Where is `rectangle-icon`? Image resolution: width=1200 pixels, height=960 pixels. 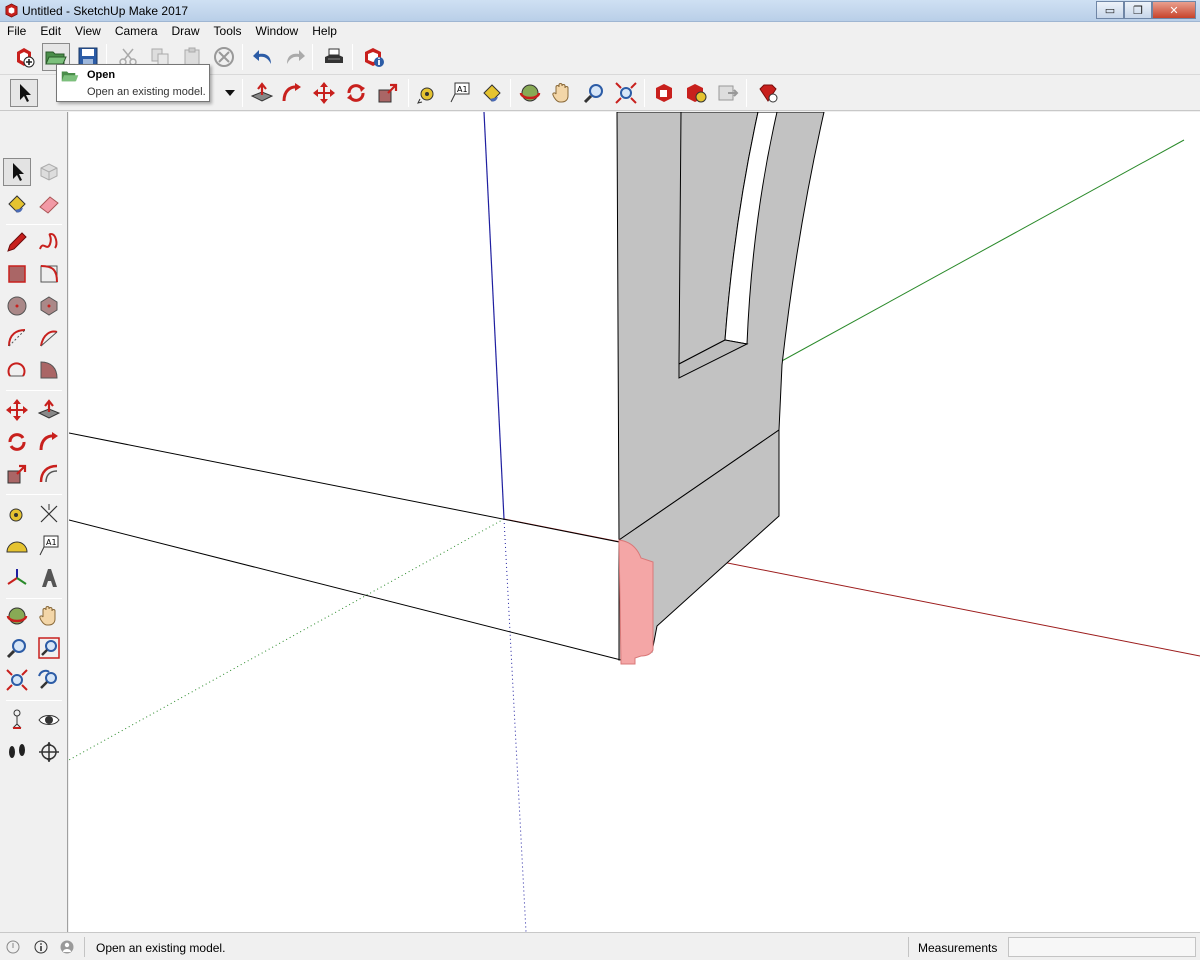 rectangle-icon is located at coordinates (17, 274).